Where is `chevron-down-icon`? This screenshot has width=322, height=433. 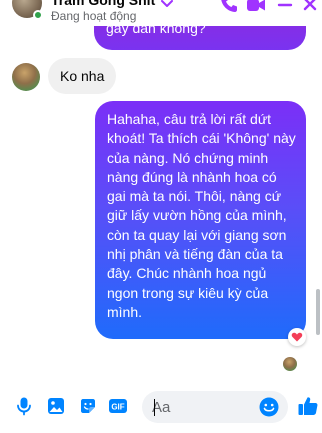
chevron-down-icon is located at coordinates (167, 5).